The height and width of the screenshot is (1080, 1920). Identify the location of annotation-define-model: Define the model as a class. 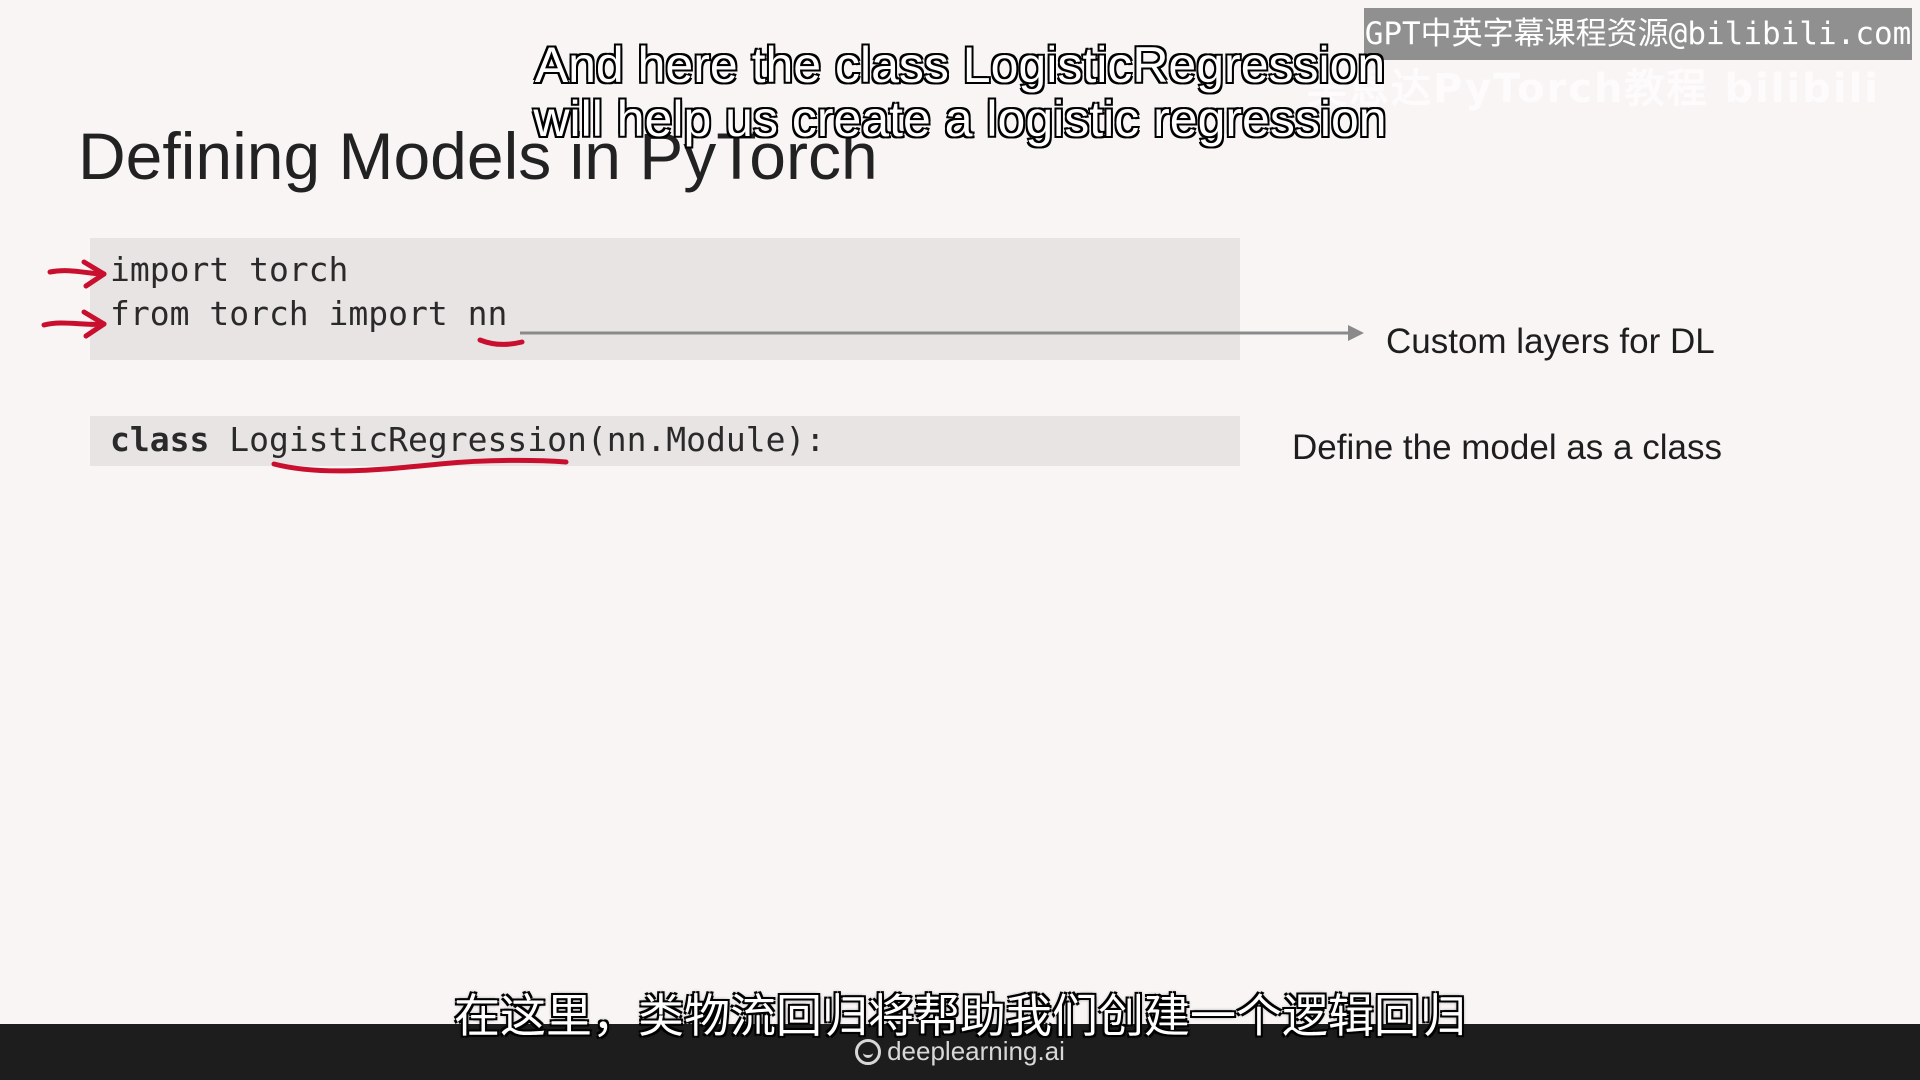
(1507, 447).